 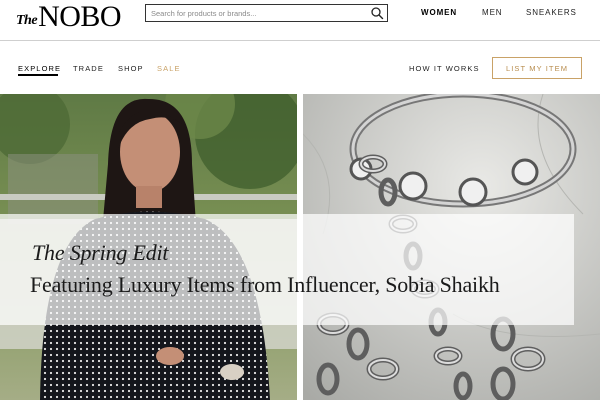 What do you see at coordinates (377, 13) in the screenshot?
I see `search-icon` at bounding box center [377, 13].